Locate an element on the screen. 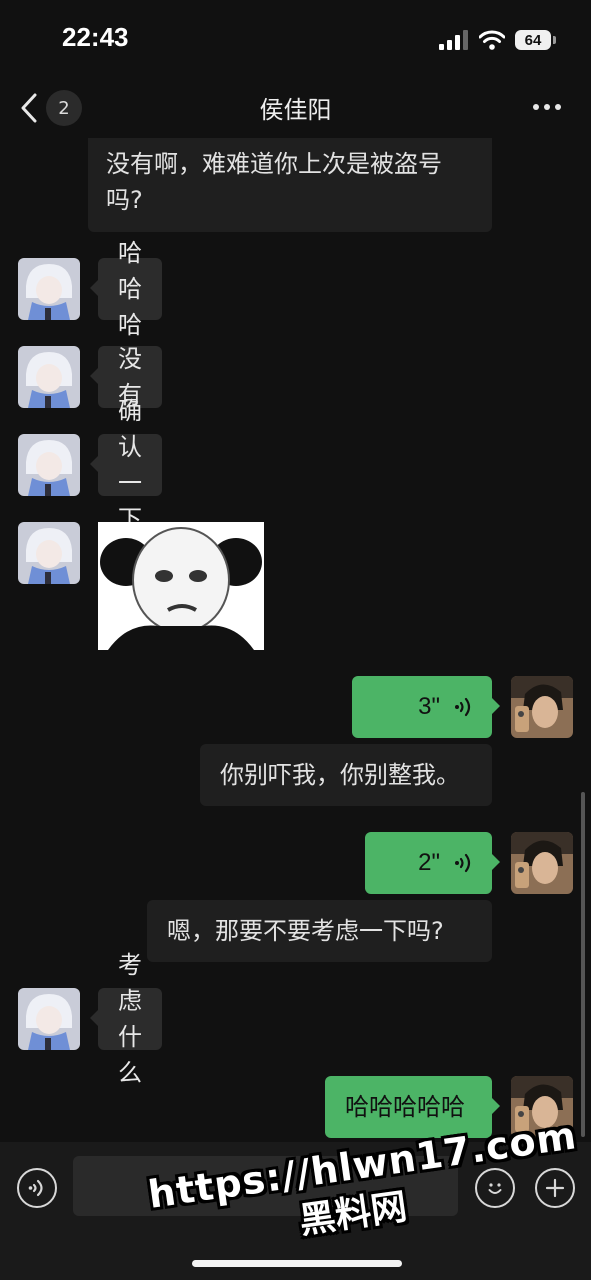 The height and width of the screenshot is (1280, 591). voice-duration: 2" is located at coordinates (429, 862).